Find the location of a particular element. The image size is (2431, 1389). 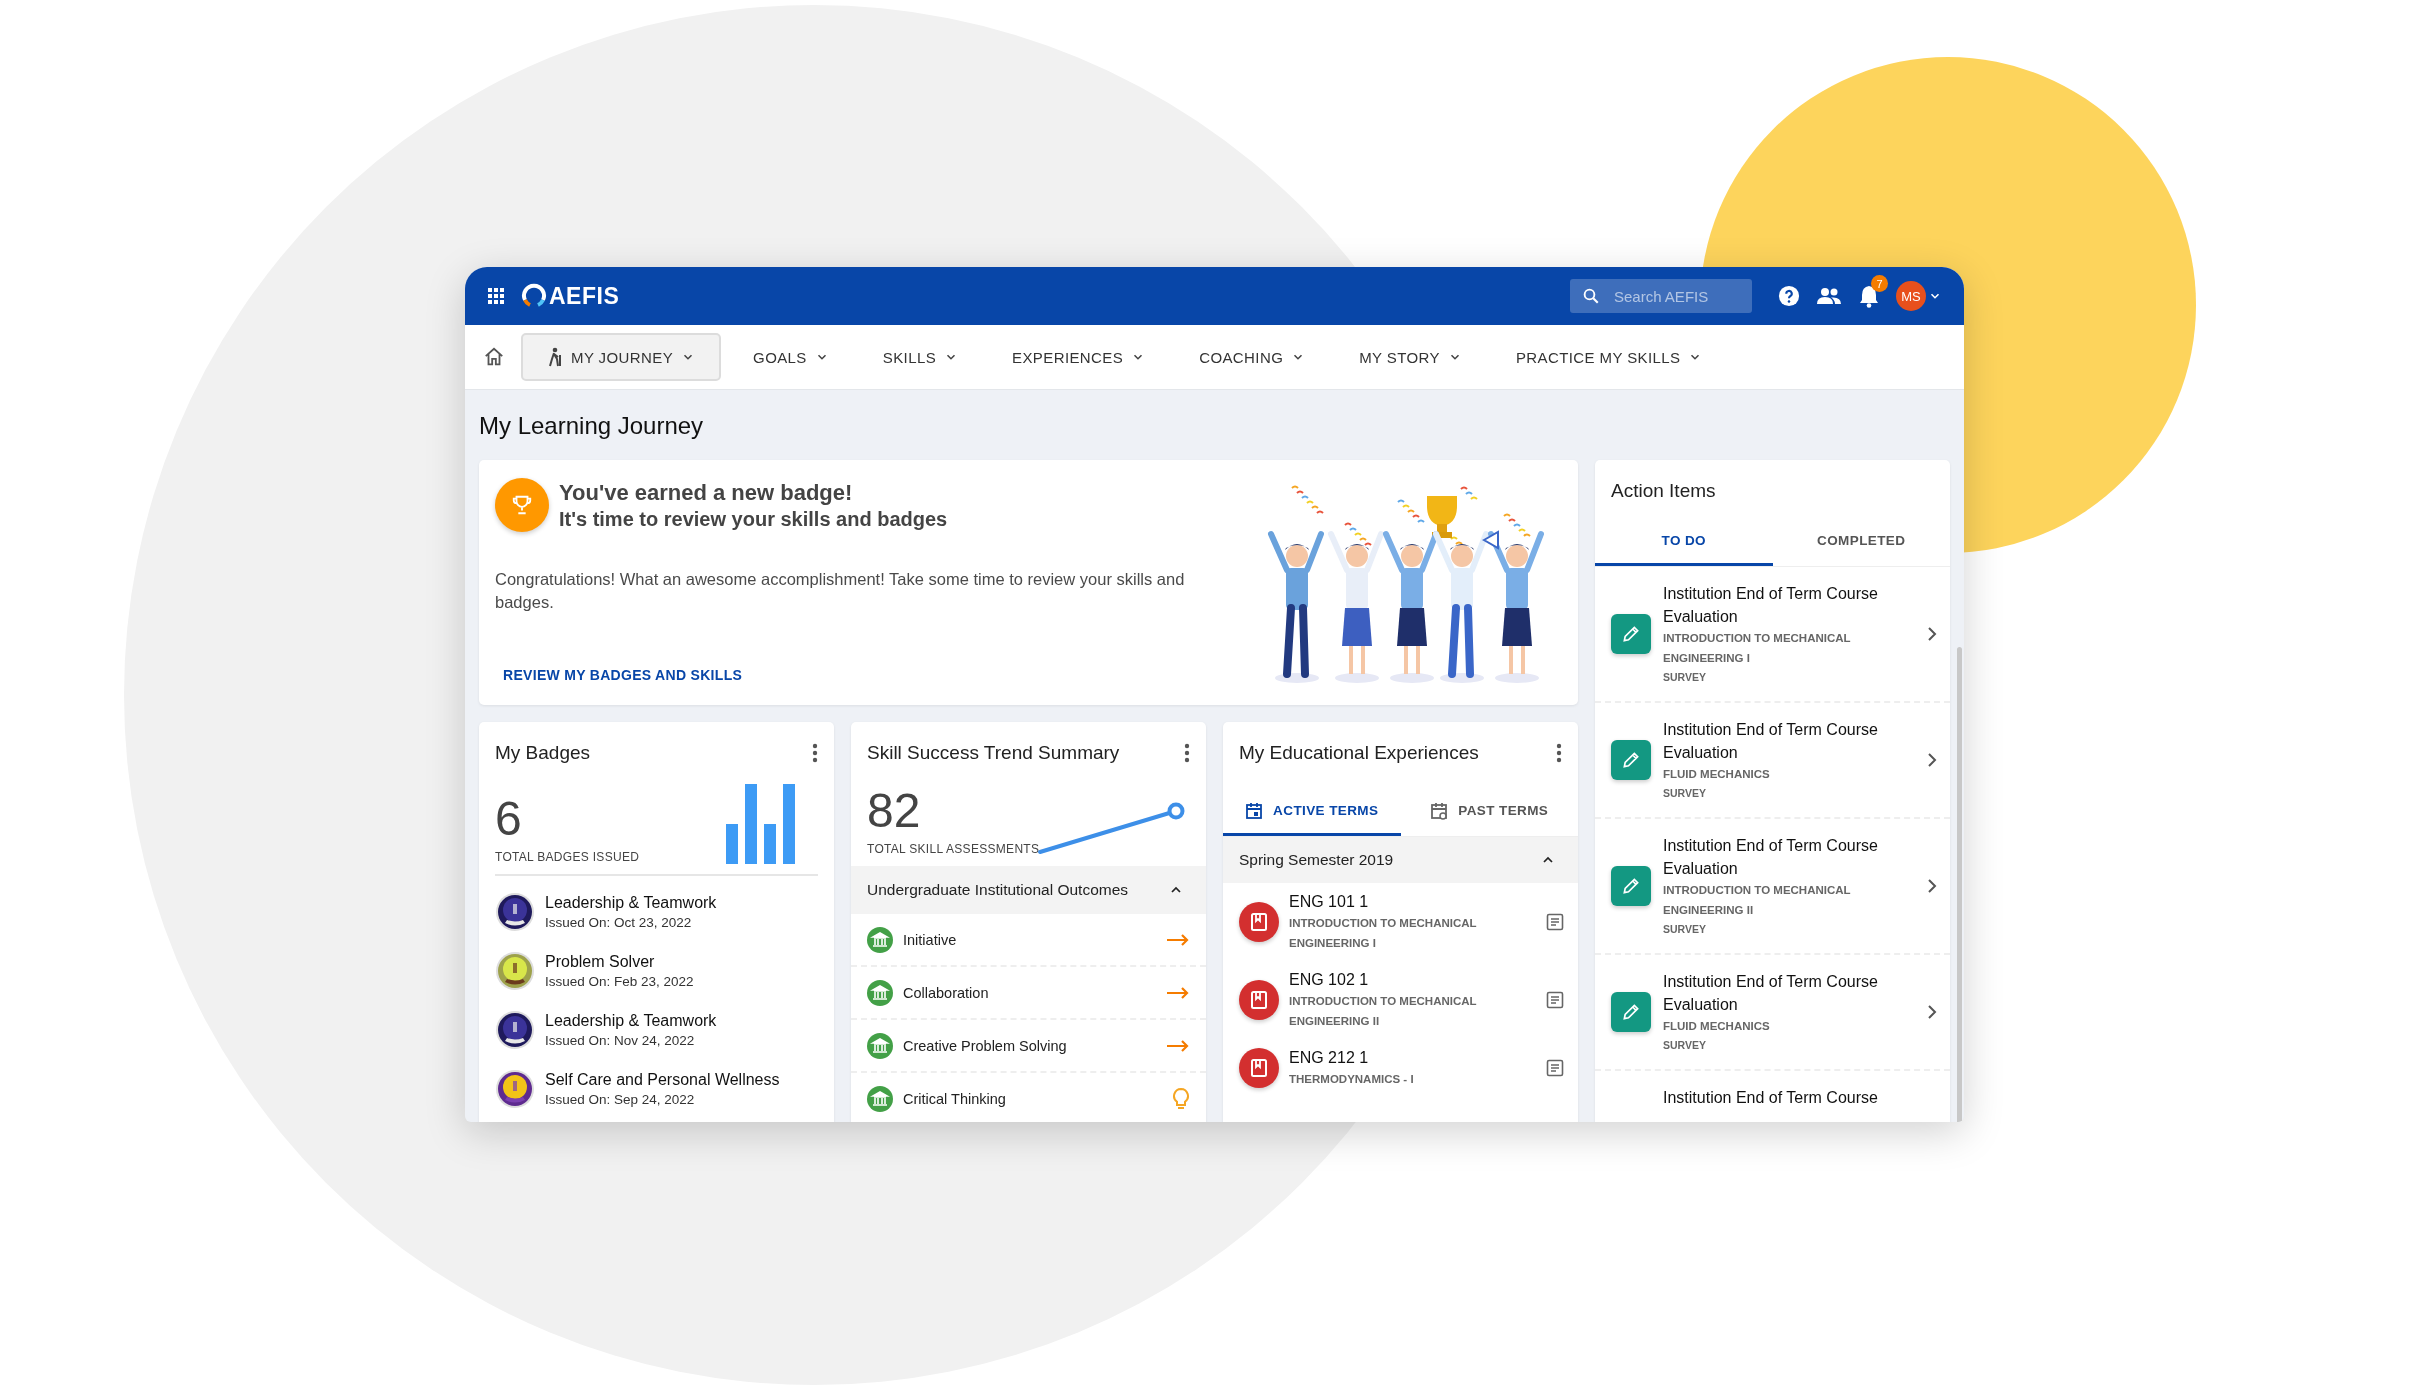

outcome-name: Critical Thinking is located at coordinates (1032, 1098).